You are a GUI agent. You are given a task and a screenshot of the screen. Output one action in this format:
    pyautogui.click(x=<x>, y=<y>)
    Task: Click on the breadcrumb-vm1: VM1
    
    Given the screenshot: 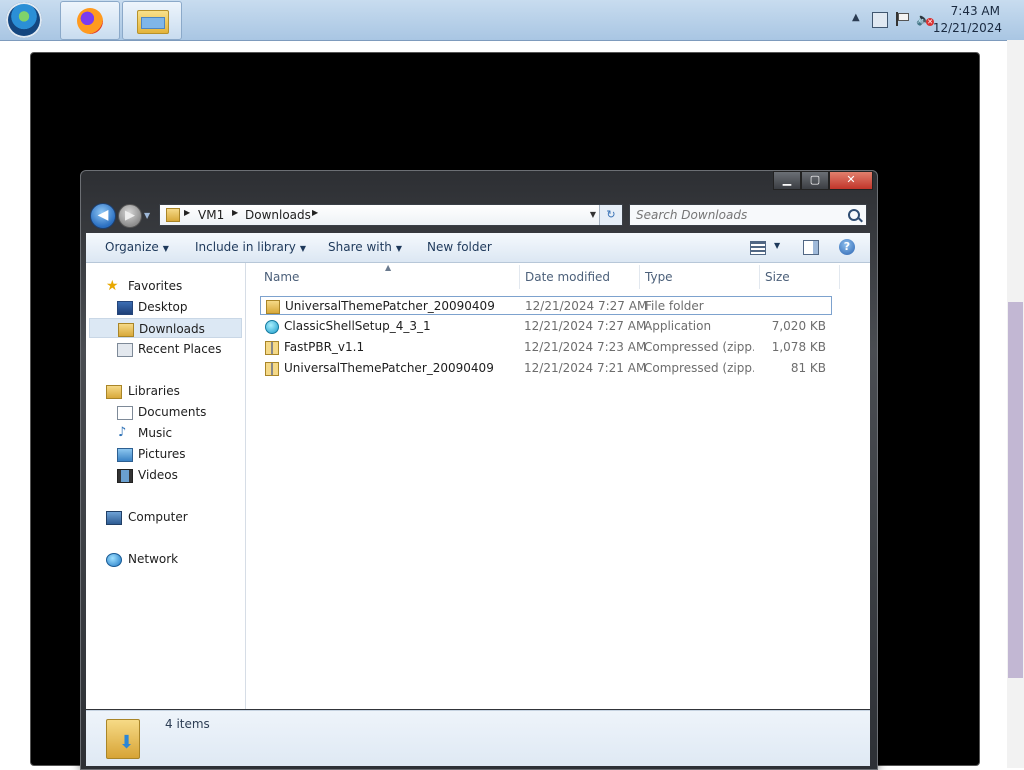 What is the action you would take?
    pyautogui.click(x=211, y=215)
    